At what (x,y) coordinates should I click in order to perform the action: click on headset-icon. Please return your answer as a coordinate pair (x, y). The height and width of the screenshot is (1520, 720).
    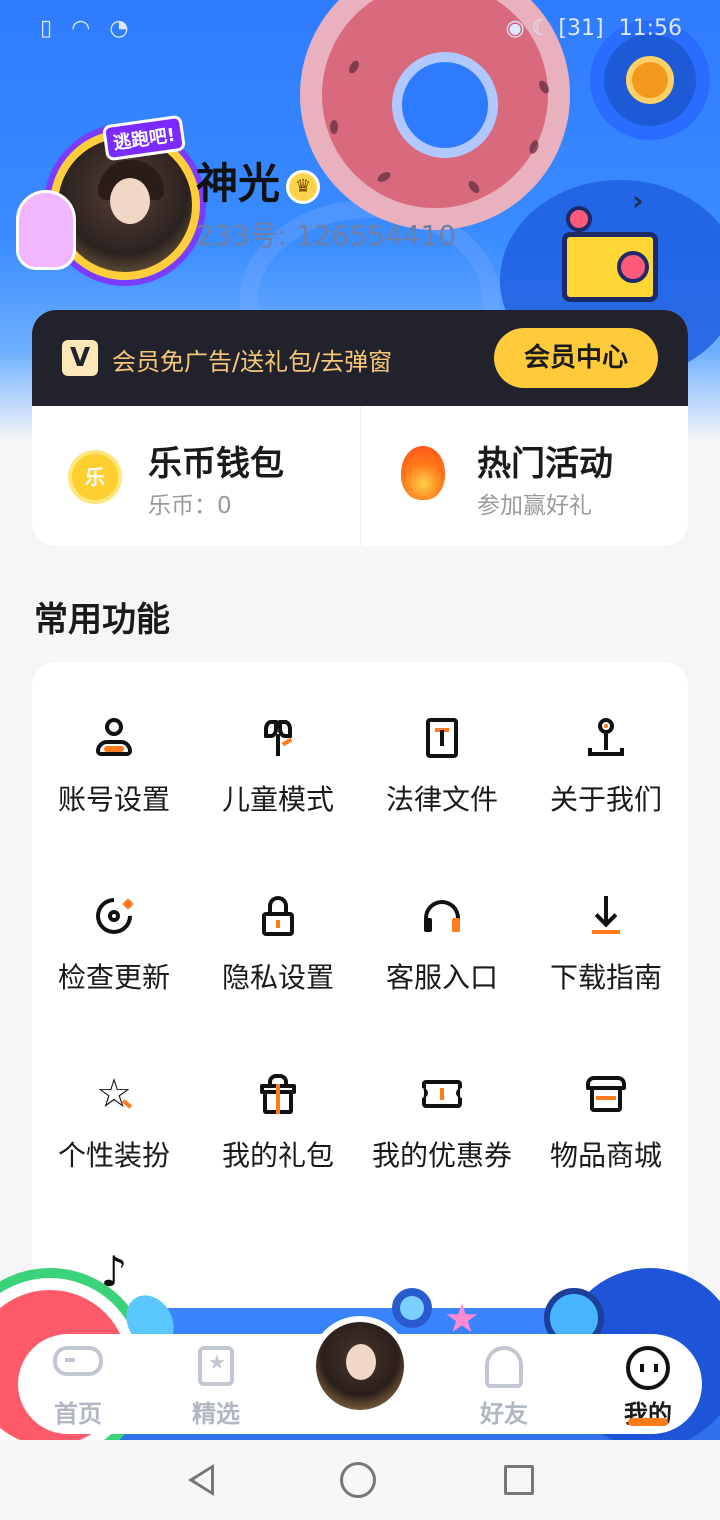
    Looking at the image, I should click on (442, 916).